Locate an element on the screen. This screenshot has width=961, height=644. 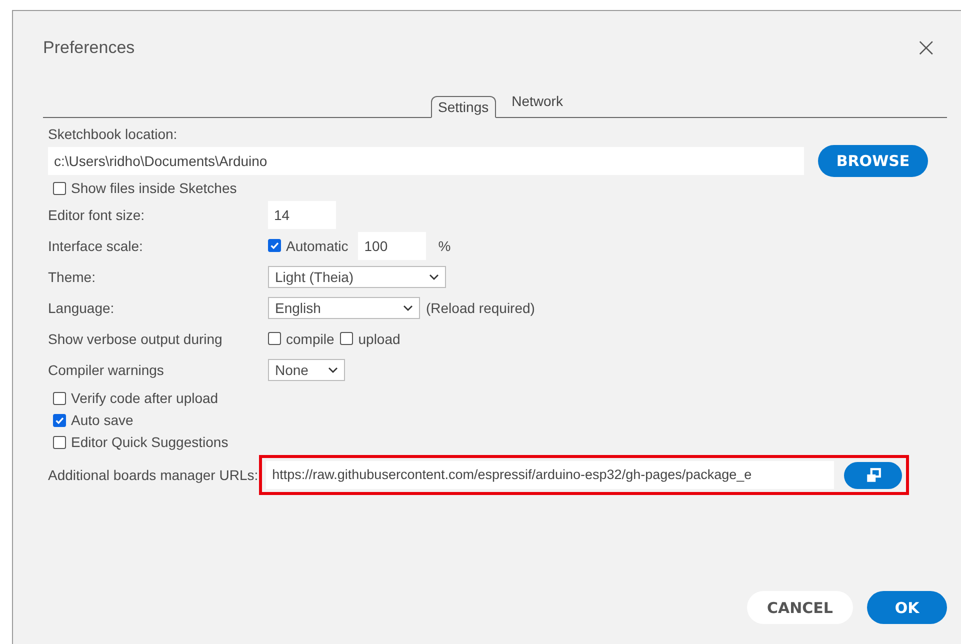
field-label: Editor font size: is located at coordinates (97, 214).